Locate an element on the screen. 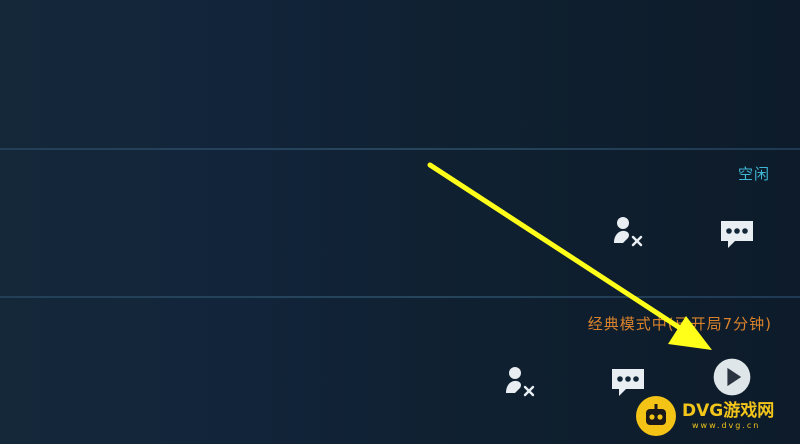 This screenshot has width=800, height=444. friend-status-in-game: 经典模式中(已开局7分钟) is located at coordinates (679, 324).